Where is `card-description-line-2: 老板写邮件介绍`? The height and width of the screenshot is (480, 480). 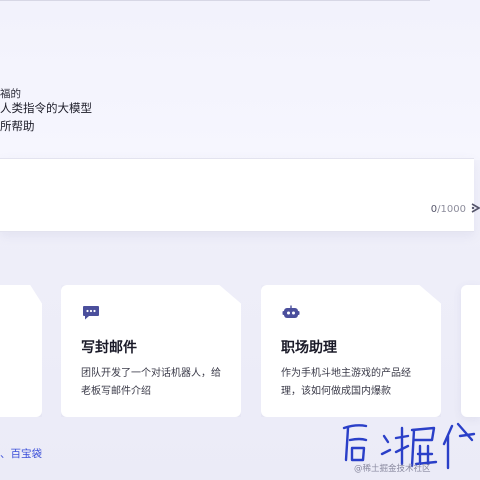 card-description-line-2: 老板写邮件介绍 is located at coordinates (116, 391).